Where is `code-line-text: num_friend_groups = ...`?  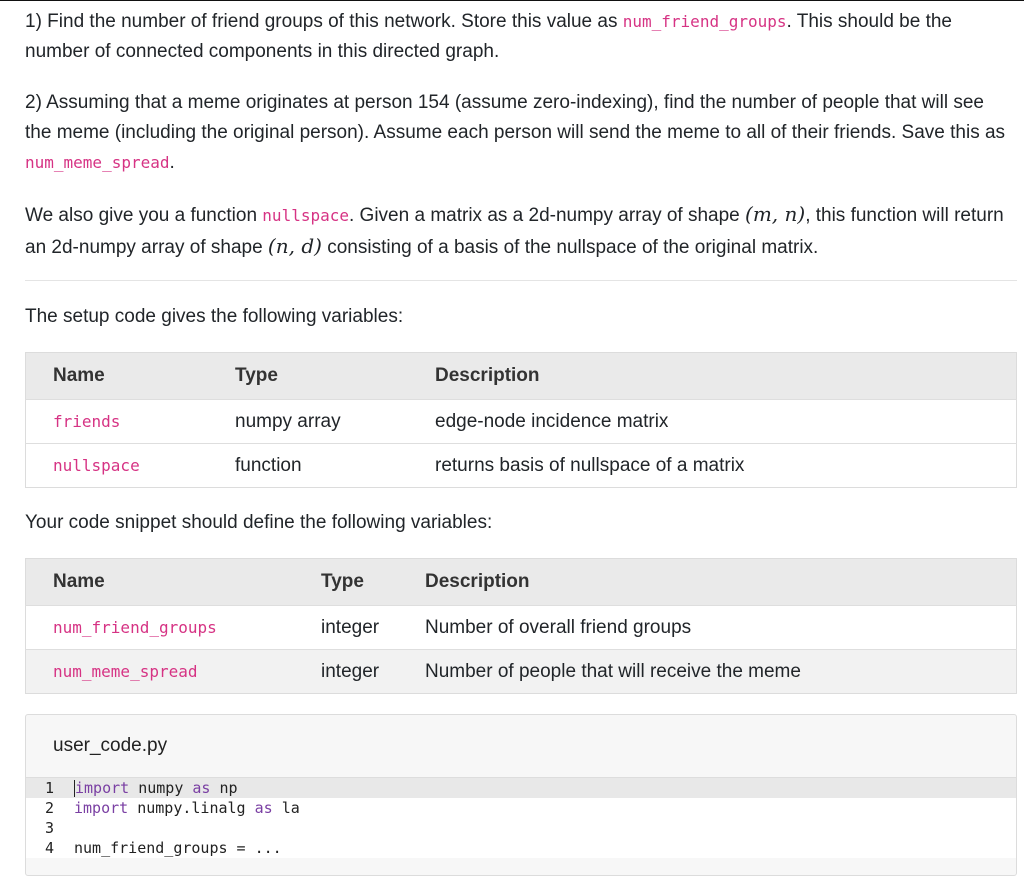
code-line-text: num_friend_groups = ... is located at coordinates (178, 848).